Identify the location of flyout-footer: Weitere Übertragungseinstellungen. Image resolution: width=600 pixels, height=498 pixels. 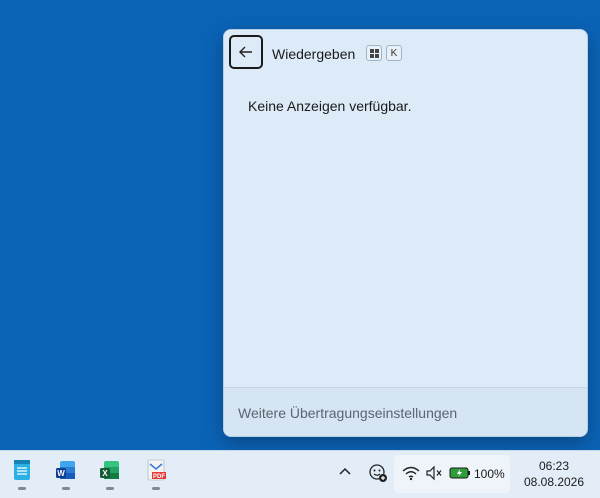
(405, 411).